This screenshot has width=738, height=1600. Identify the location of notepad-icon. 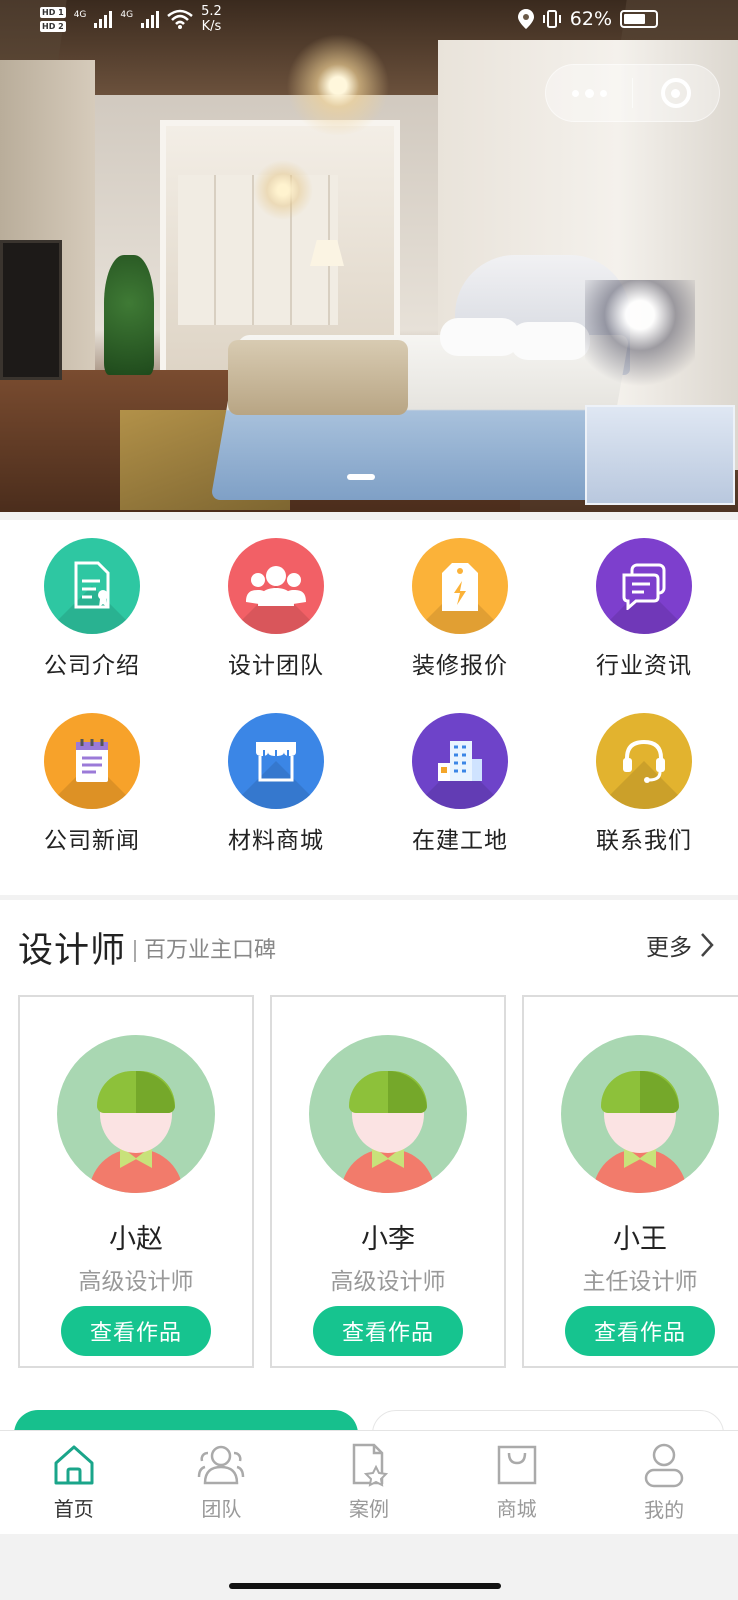
(92, 761).